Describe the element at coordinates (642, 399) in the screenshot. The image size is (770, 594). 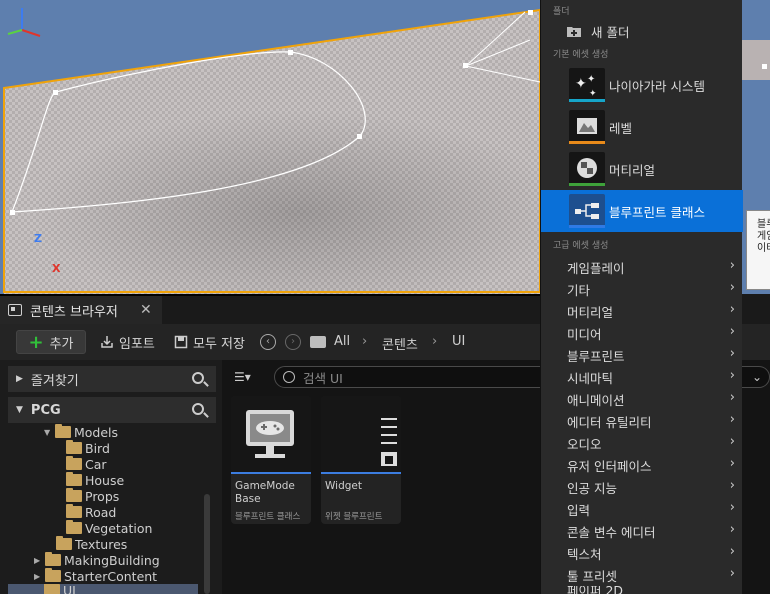
I see `submenu-animation: 애니메이션 ›` at that location.